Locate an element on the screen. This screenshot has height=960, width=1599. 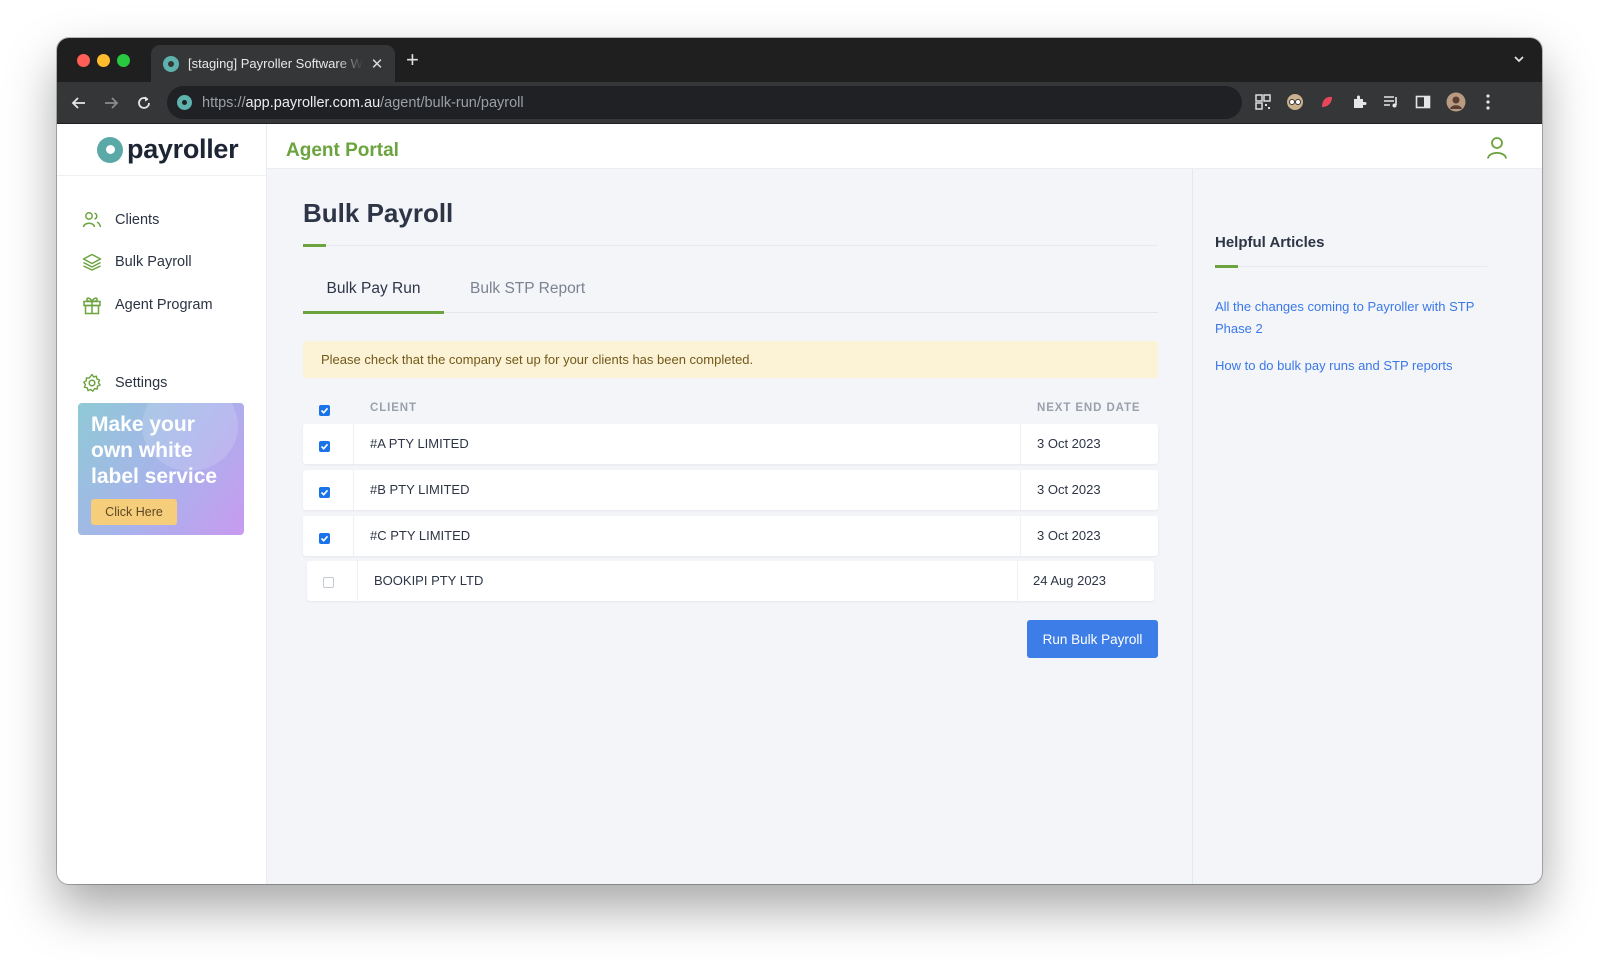
sidebar-item-label: Settings is located at coordinates (141, 383).